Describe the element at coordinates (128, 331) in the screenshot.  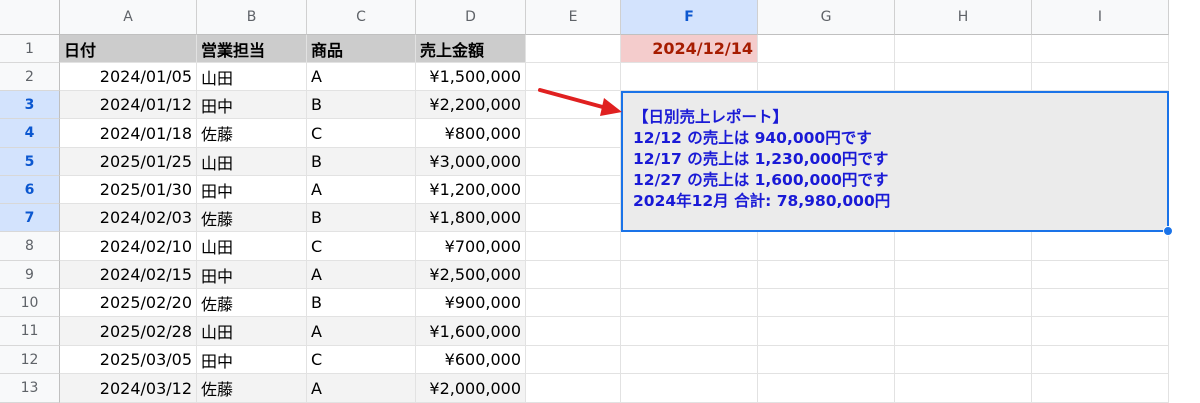
I see `cell-a11: 2025/02/28` at that location.